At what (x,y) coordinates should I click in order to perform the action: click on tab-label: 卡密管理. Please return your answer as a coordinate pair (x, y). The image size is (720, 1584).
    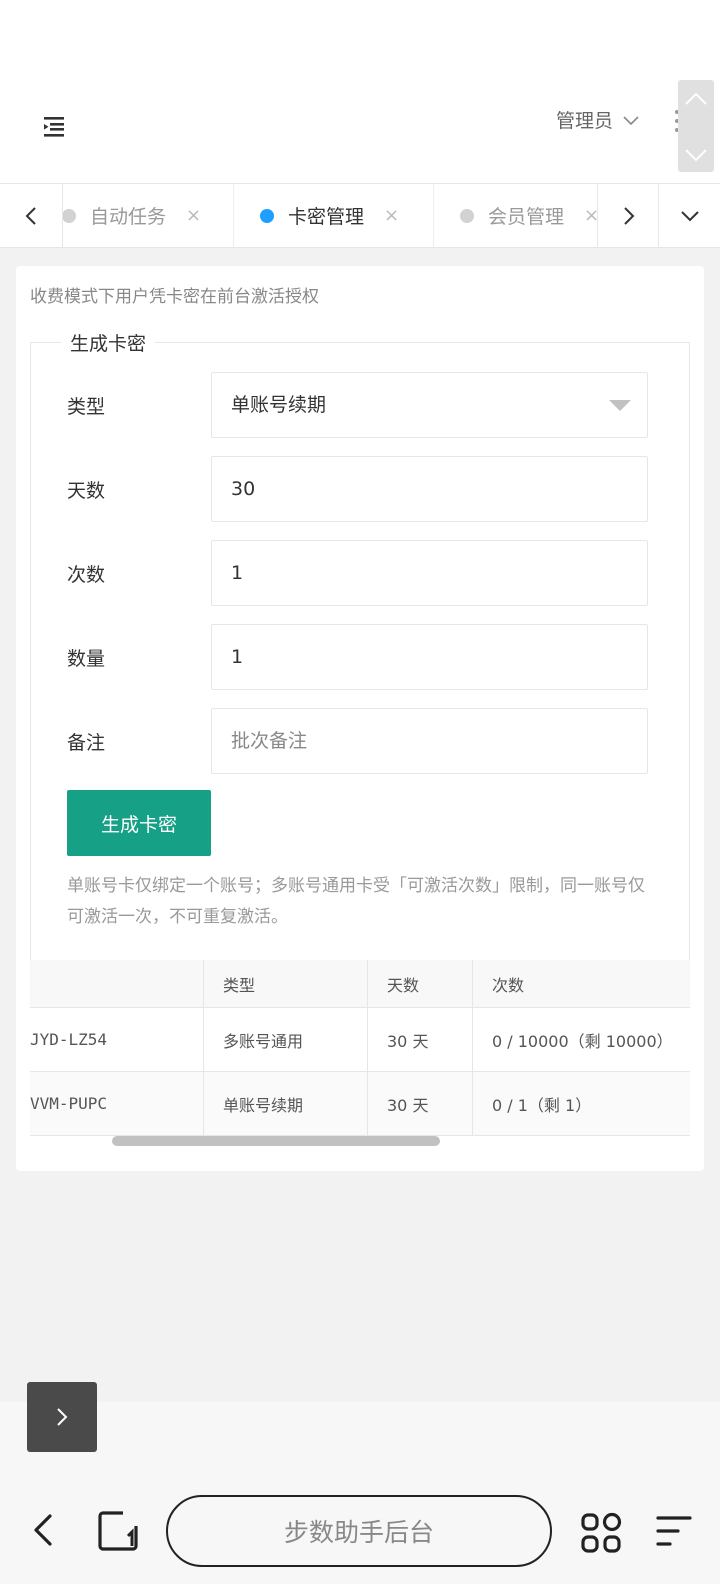
    Looking at the image, I should click on (326, 217).